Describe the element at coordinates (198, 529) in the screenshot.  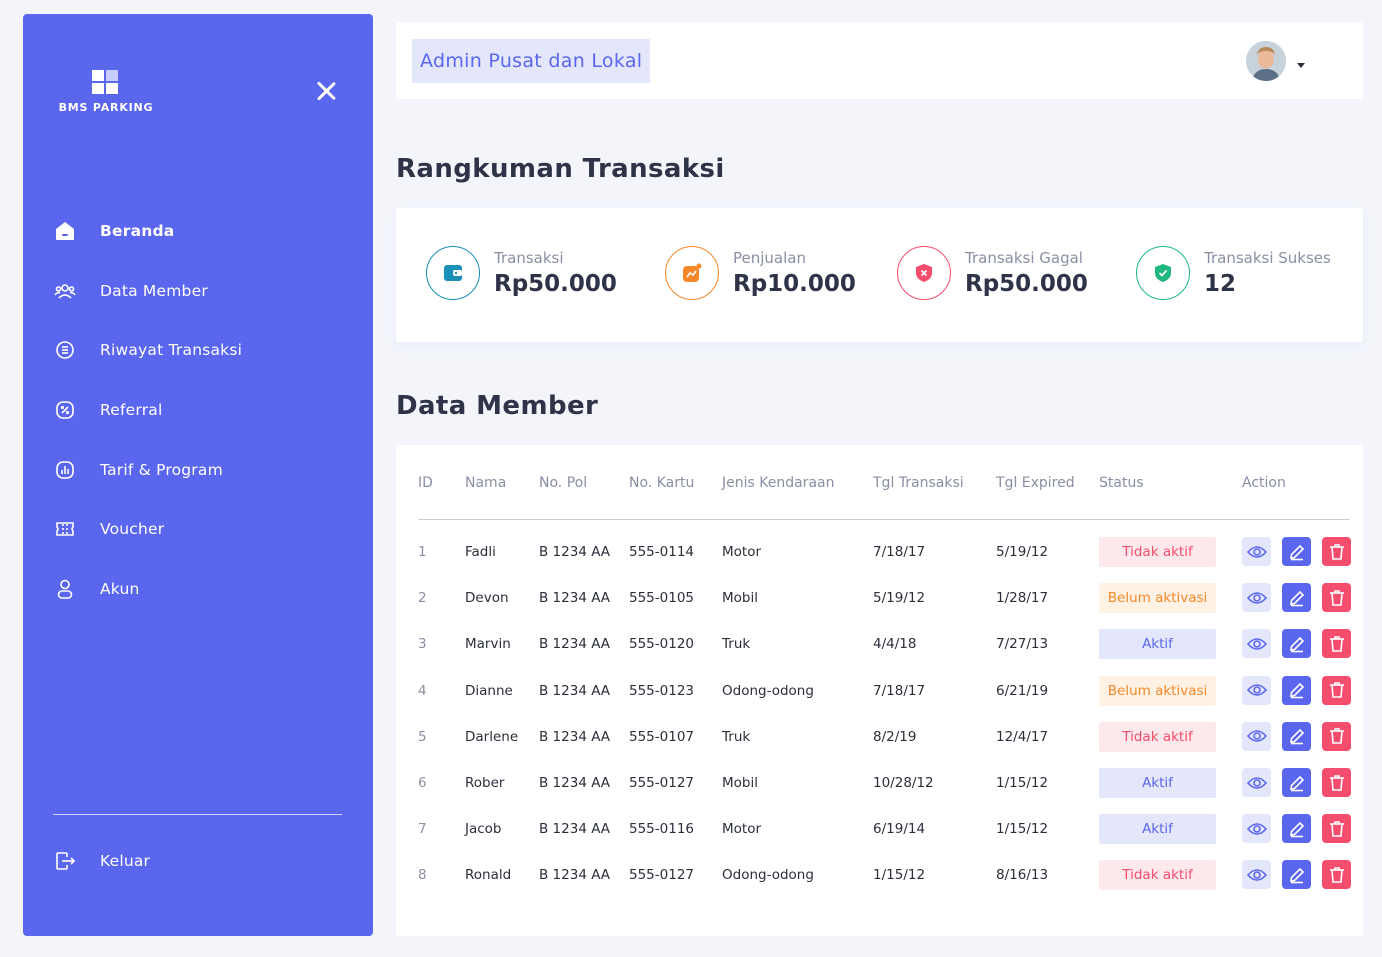
I see `sidebar-item-voucher: Voucher` at that location.